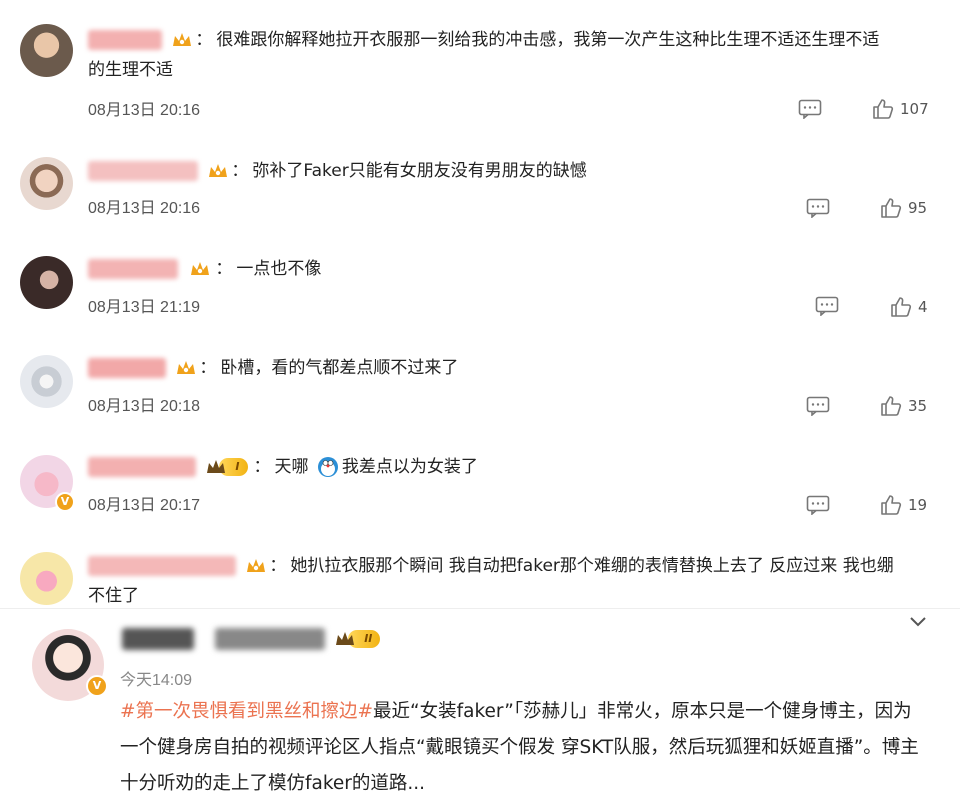  I want to click on like-button: 19, so click(903, 505).